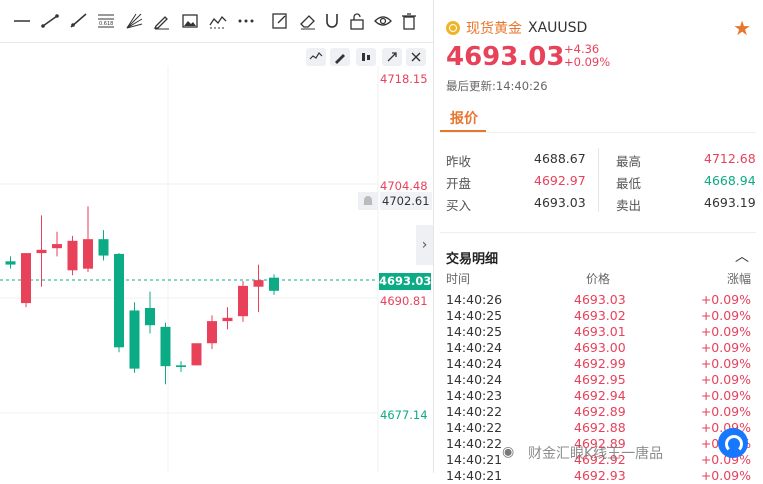  I want to click on price-change: +4.36 +0.09%, so click(587, 56).